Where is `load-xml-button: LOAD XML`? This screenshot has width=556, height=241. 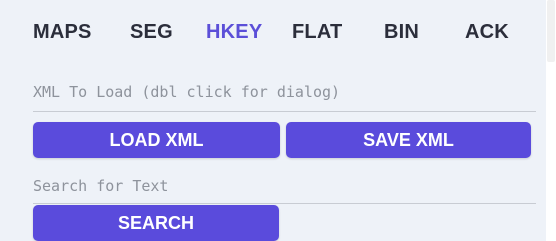 load-xml-button: LOAD XML is located at coordinates (156, 140).